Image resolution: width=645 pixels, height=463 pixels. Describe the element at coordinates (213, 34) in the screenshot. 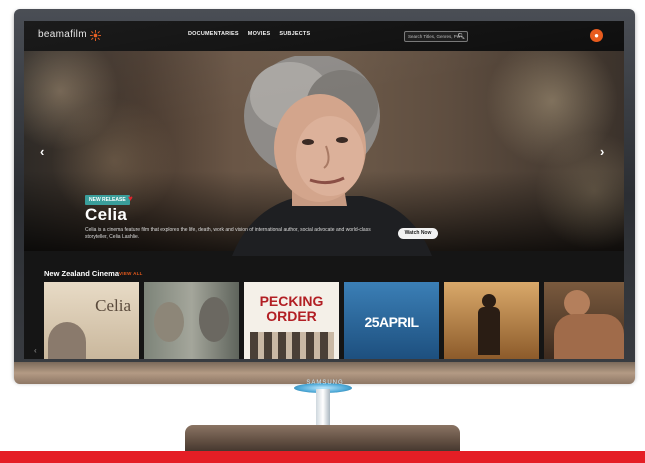

I see `nav-documentaries: DOCUMENTARIES` at that location.